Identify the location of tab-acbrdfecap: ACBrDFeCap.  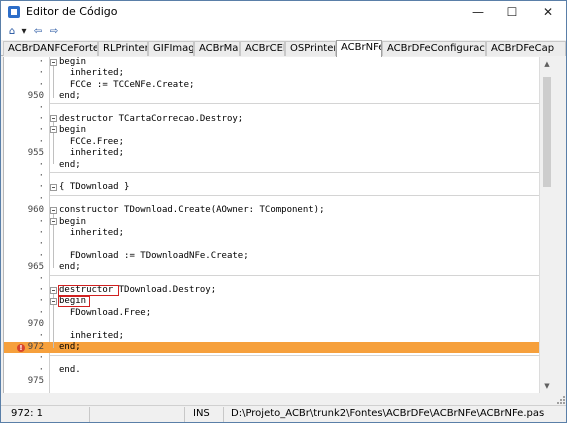
(526, 48).